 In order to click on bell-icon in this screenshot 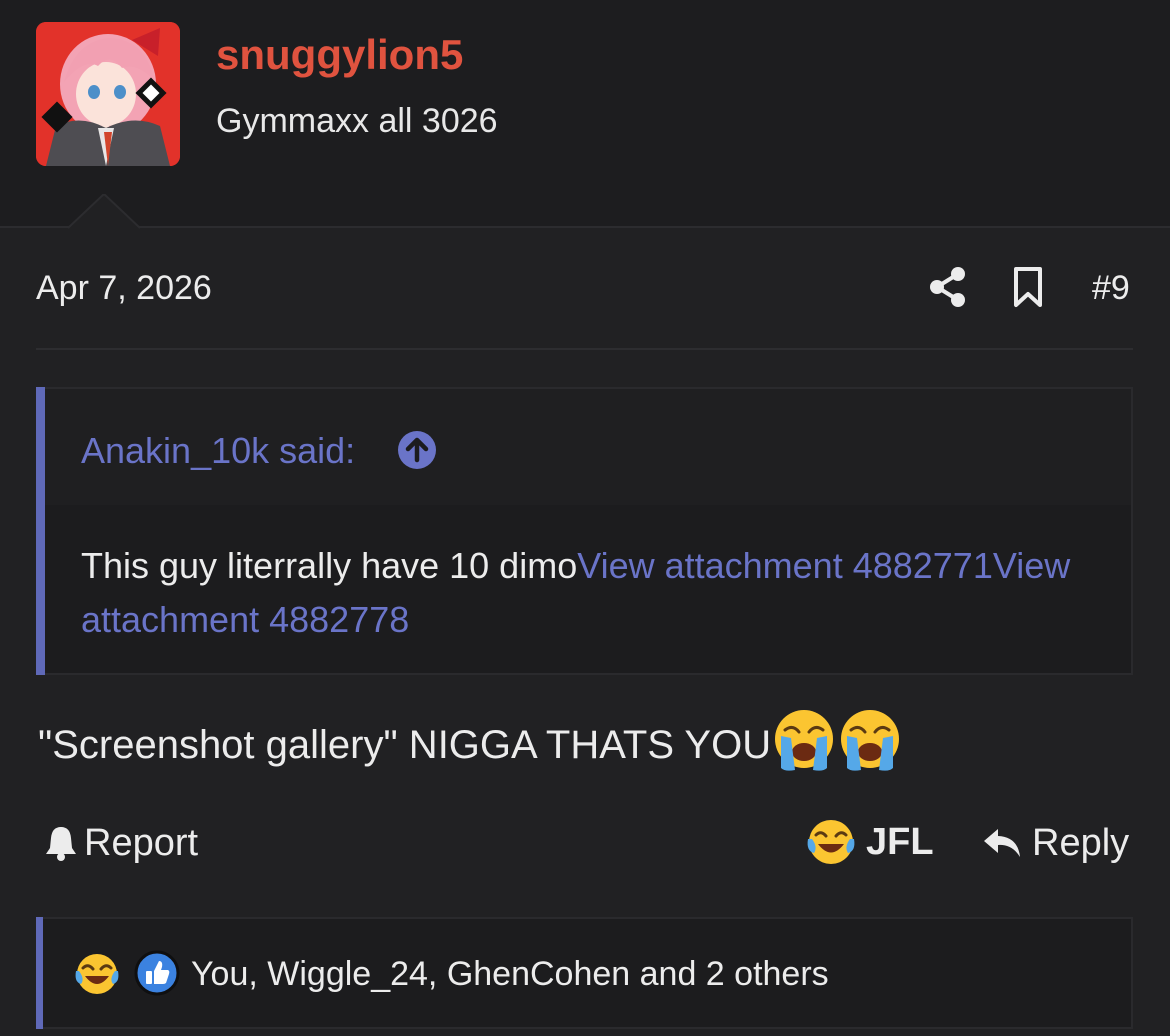, I will do `click(61, 844)`.